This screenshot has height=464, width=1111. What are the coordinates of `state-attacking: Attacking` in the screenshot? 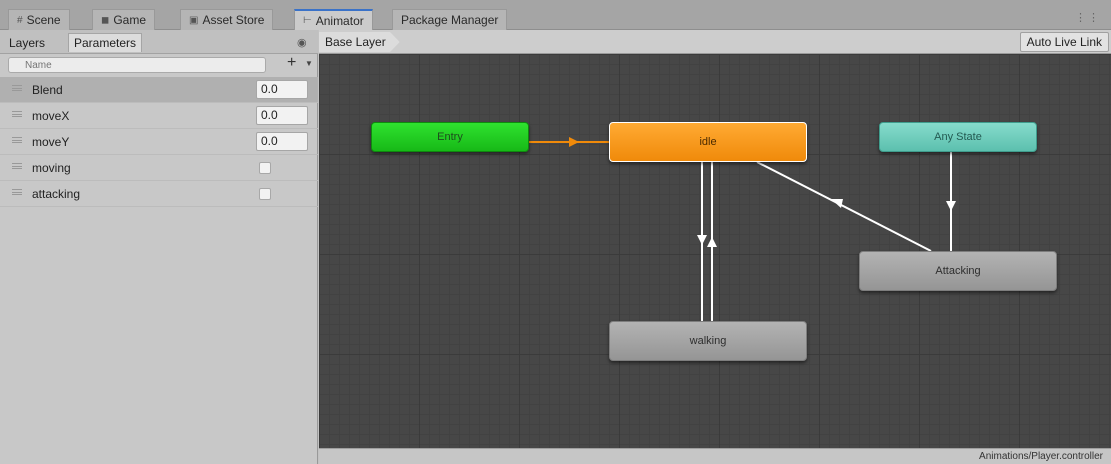 It's located at (958, 271).